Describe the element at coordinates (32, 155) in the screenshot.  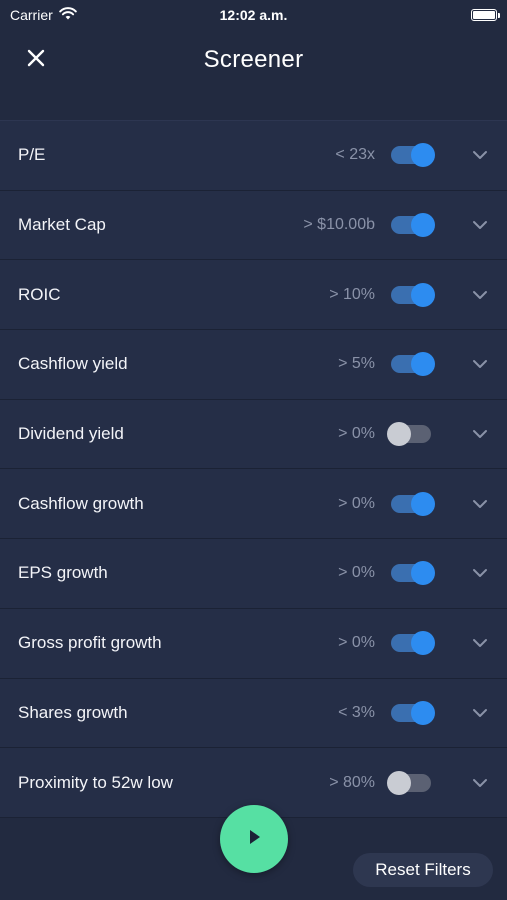
I see `filter-label: P/E` at that location.